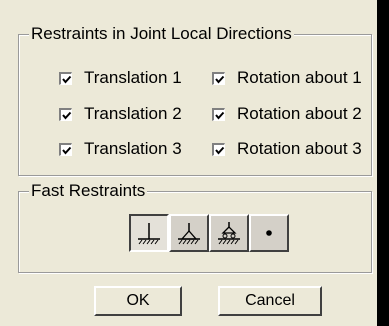 The image size is (389, 326). I want to click on fixed-restraint-button, so click(149, 233).